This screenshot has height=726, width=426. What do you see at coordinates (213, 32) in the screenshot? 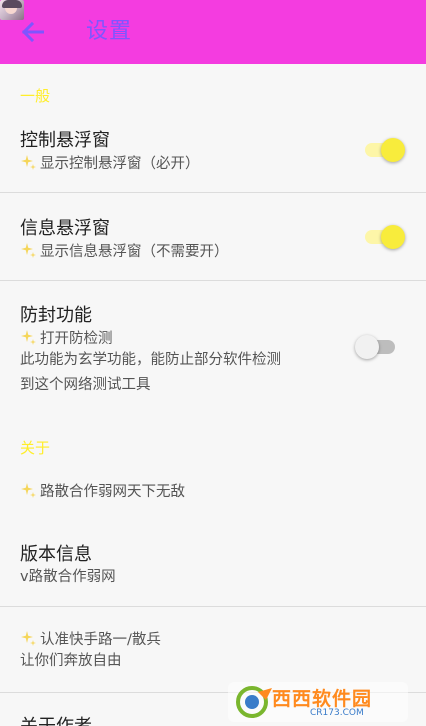
I see `app-bar: 设置` at bounding box center [213, 32].